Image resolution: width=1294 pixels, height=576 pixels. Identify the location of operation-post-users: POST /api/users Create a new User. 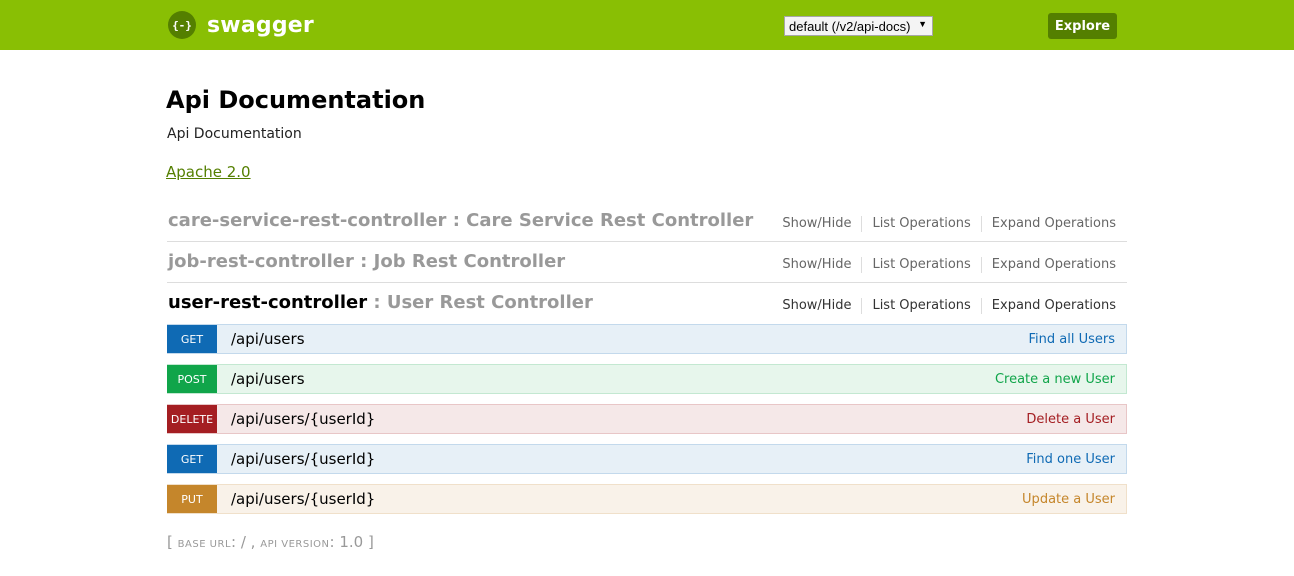
(647, 379).